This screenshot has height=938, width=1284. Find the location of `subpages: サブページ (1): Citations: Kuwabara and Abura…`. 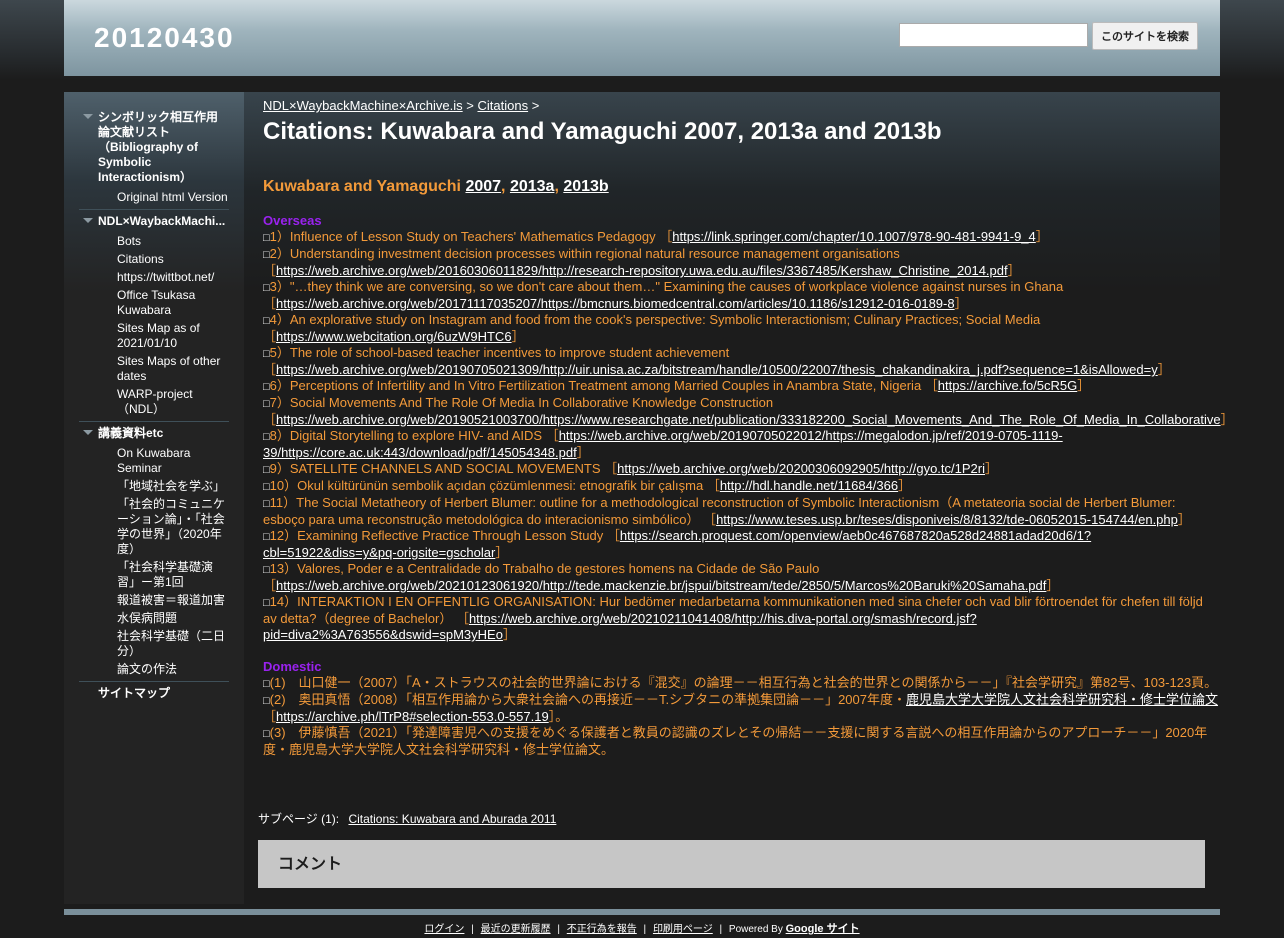

subpages: サブページ (1): Citations: Kuwabara and Abura… is located at coordinates (407, 818).